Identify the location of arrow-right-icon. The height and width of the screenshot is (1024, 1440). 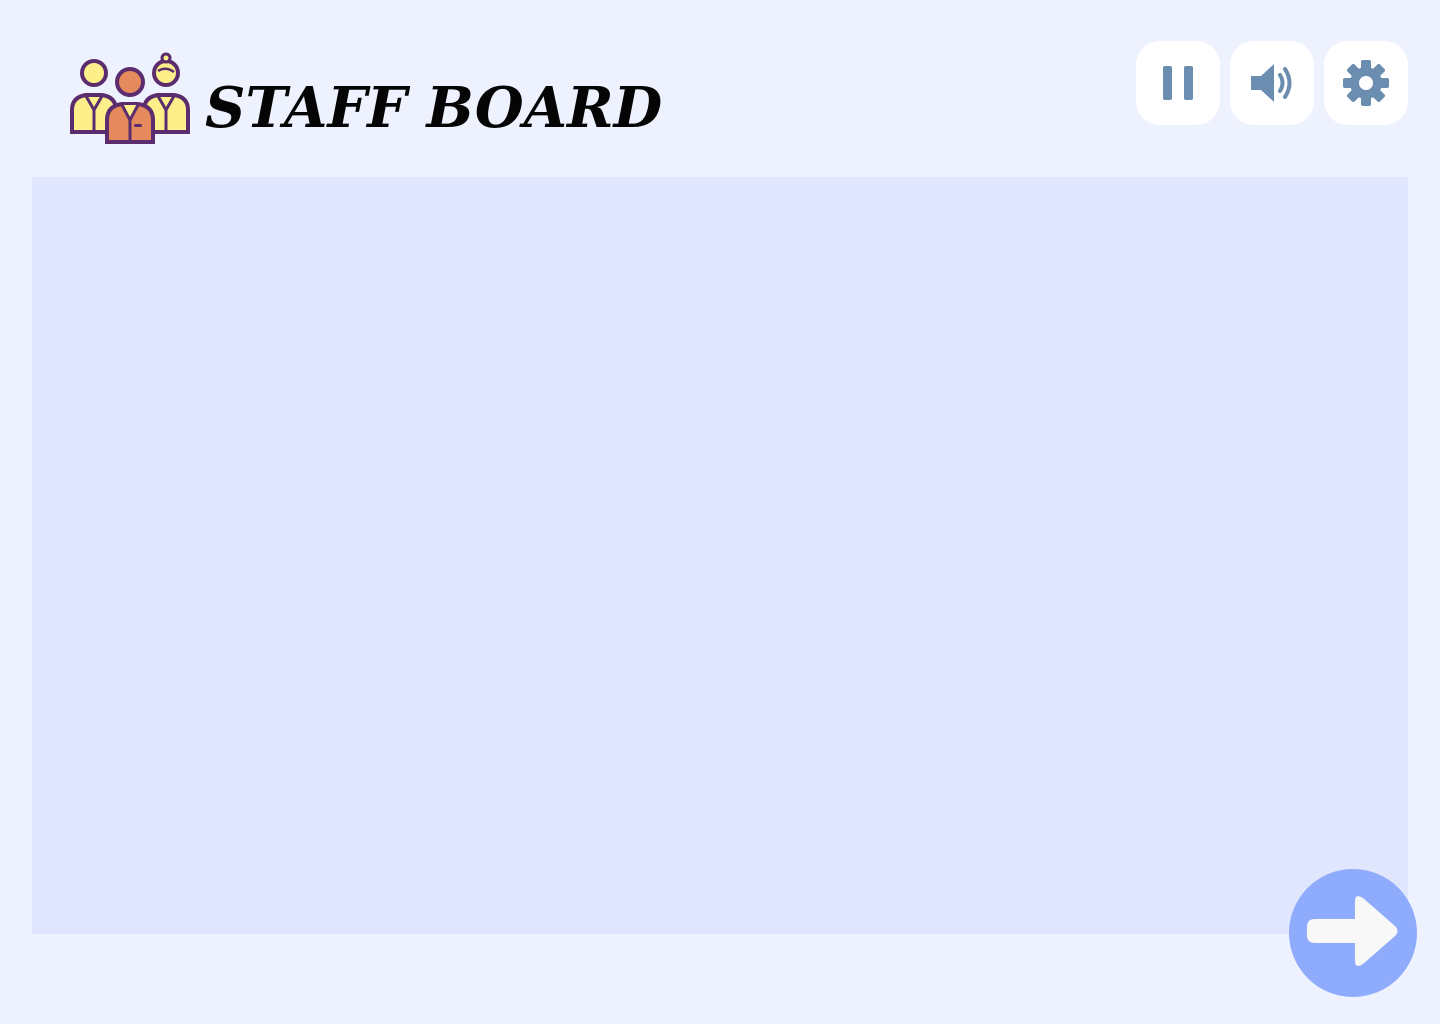
(1353, 933).